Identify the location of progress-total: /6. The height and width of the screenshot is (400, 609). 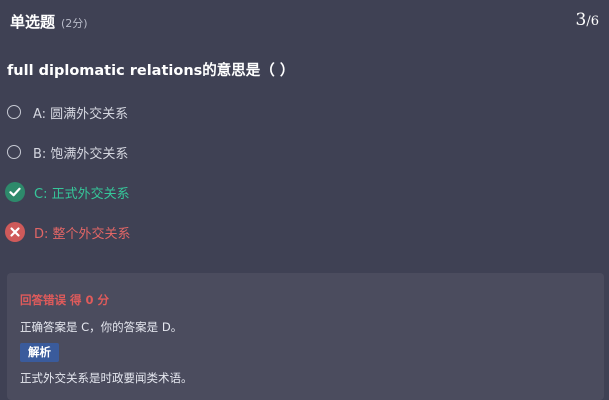
(592, 21).